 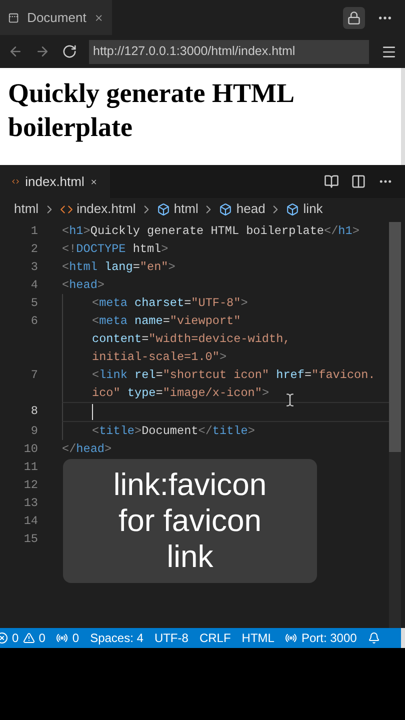 What do you see at coordinates (181, 393) in the screenshot?
I see `code-line: ico" type="image/x-icon">` at bounding box center [181, 393].